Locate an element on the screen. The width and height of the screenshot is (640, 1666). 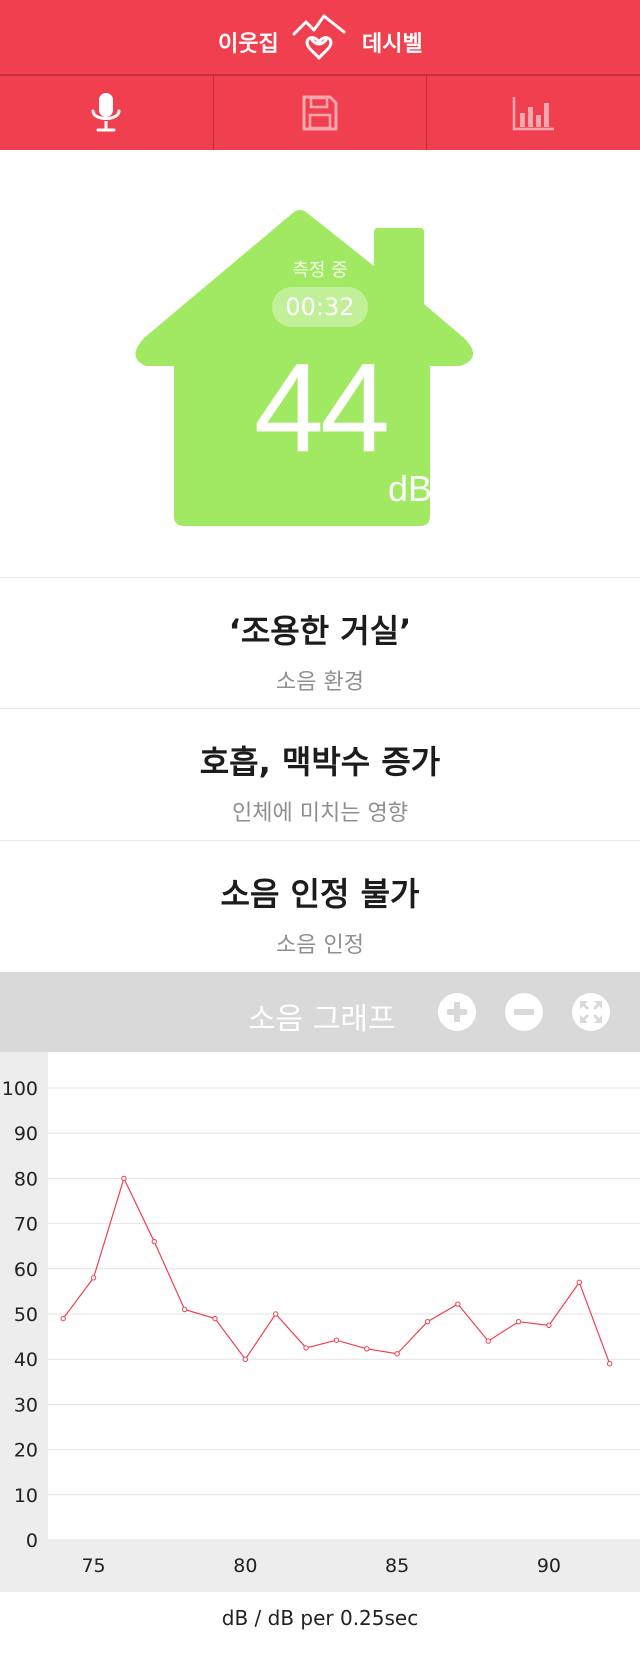
plus-icon is located at coordinates (457, 1012).